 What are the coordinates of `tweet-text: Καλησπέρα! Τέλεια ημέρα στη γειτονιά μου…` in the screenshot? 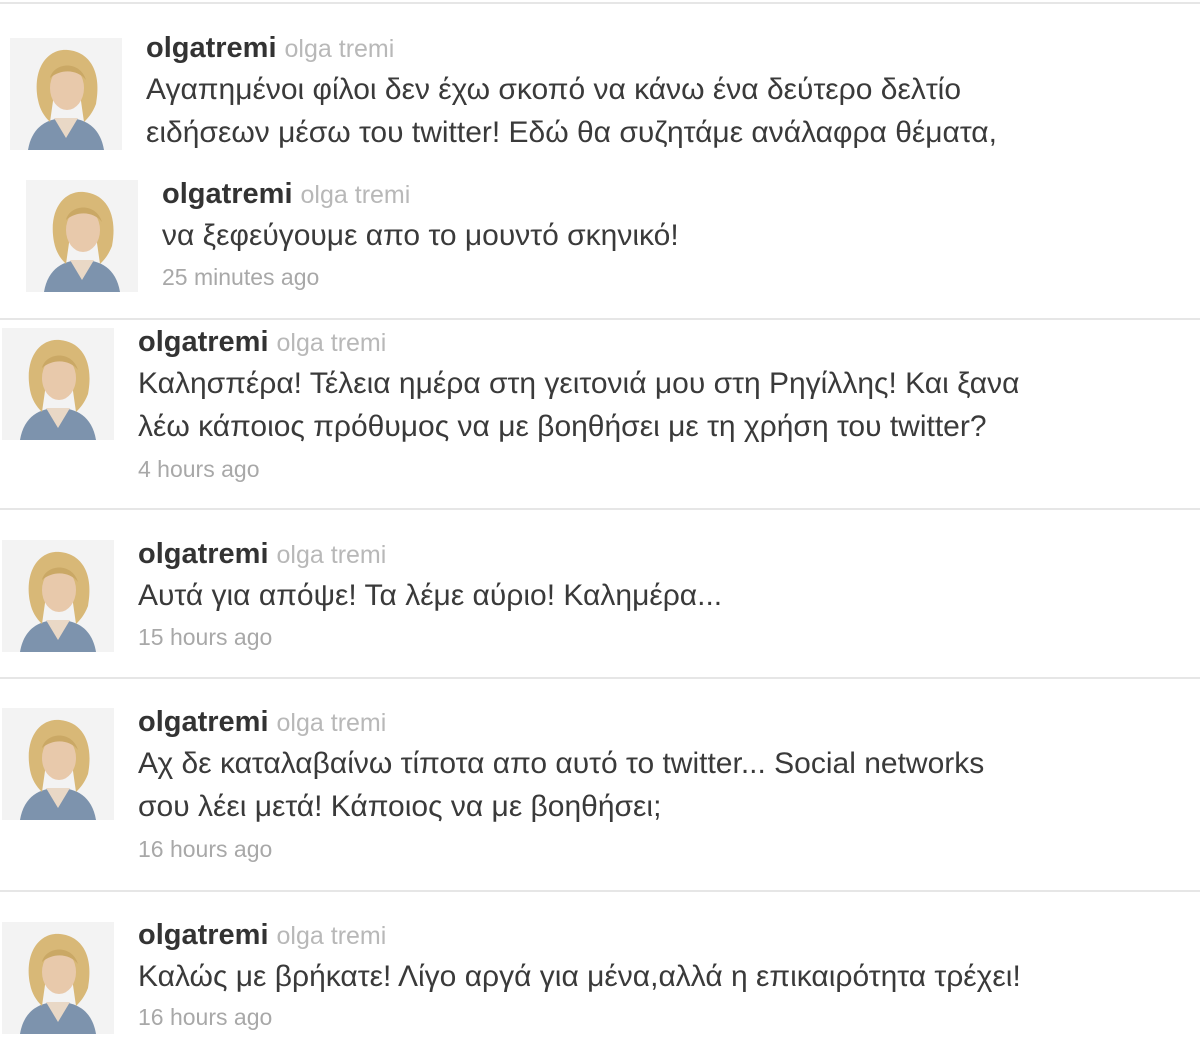 It's located at (579, 405).